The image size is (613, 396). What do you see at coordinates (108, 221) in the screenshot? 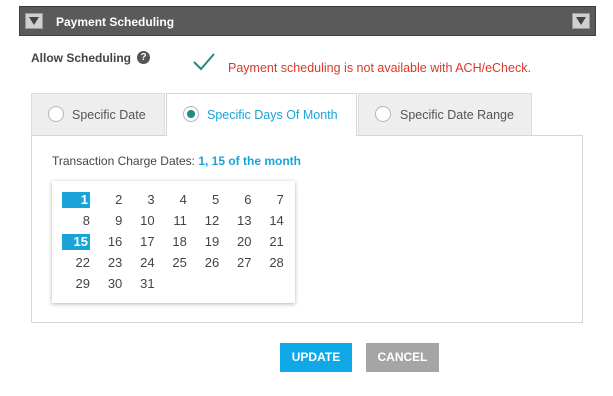
I see `calendar-day: 9` at bounding box center [108, 221].